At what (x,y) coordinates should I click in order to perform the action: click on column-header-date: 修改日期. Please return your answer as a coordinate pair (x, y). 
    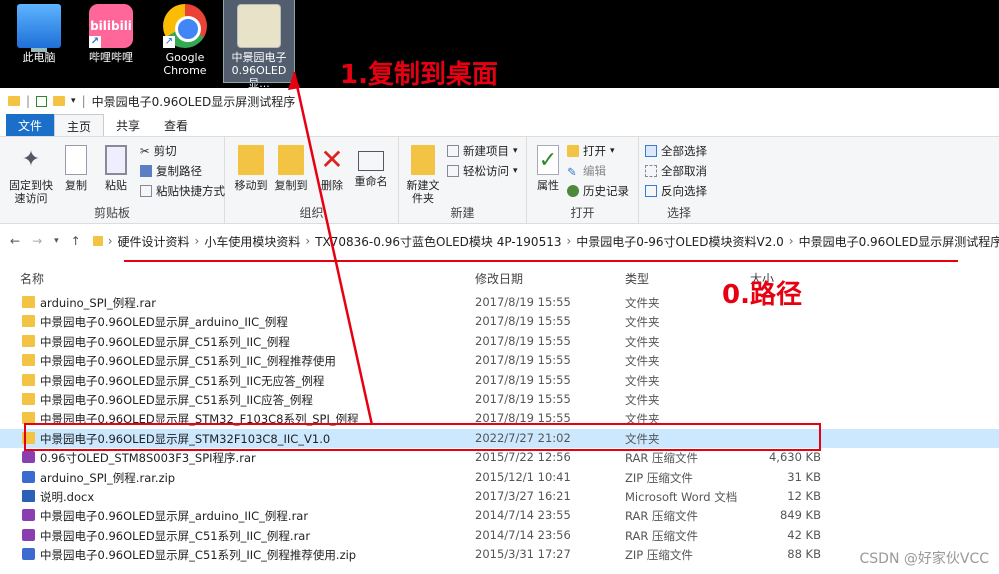
    Looking at the image, I should click on (499, 278).